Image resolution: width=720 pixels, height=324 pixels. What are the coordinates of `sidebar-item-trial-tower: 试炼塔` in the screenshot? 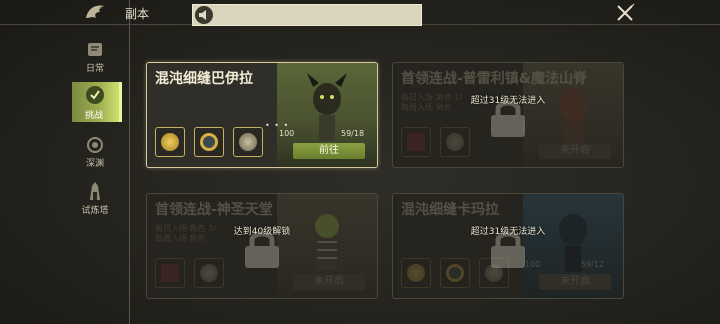 It's located at (95, 198).